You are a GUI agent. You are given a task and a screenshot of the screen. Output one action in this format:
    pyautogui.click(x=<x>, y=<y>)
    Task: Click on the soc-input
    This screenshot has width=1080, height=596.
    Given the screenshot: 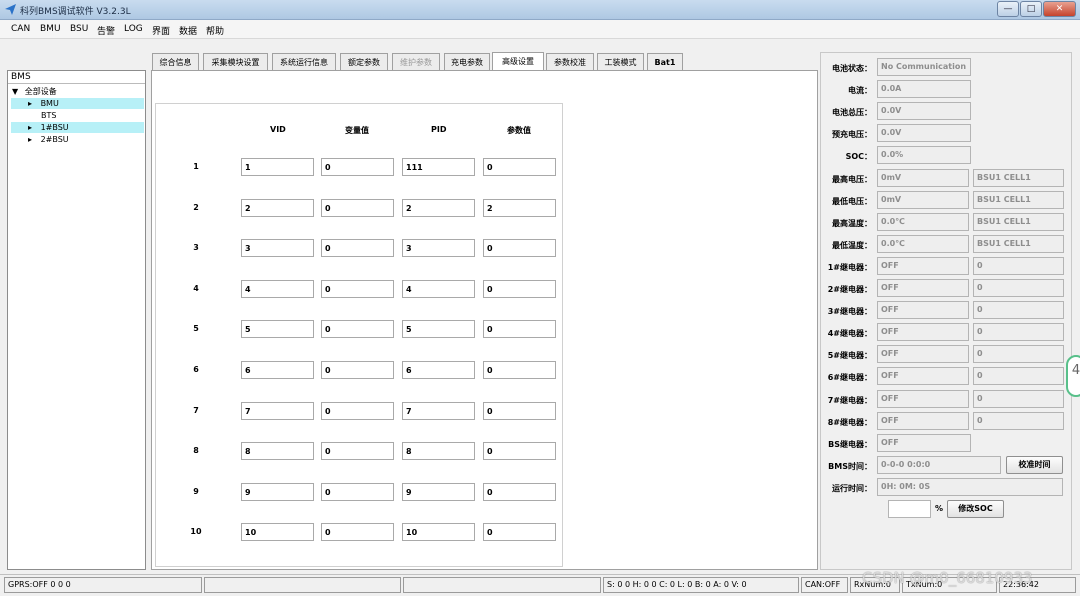 What is the action you would take?
    pyautogui.click(x=909, y=509)
    